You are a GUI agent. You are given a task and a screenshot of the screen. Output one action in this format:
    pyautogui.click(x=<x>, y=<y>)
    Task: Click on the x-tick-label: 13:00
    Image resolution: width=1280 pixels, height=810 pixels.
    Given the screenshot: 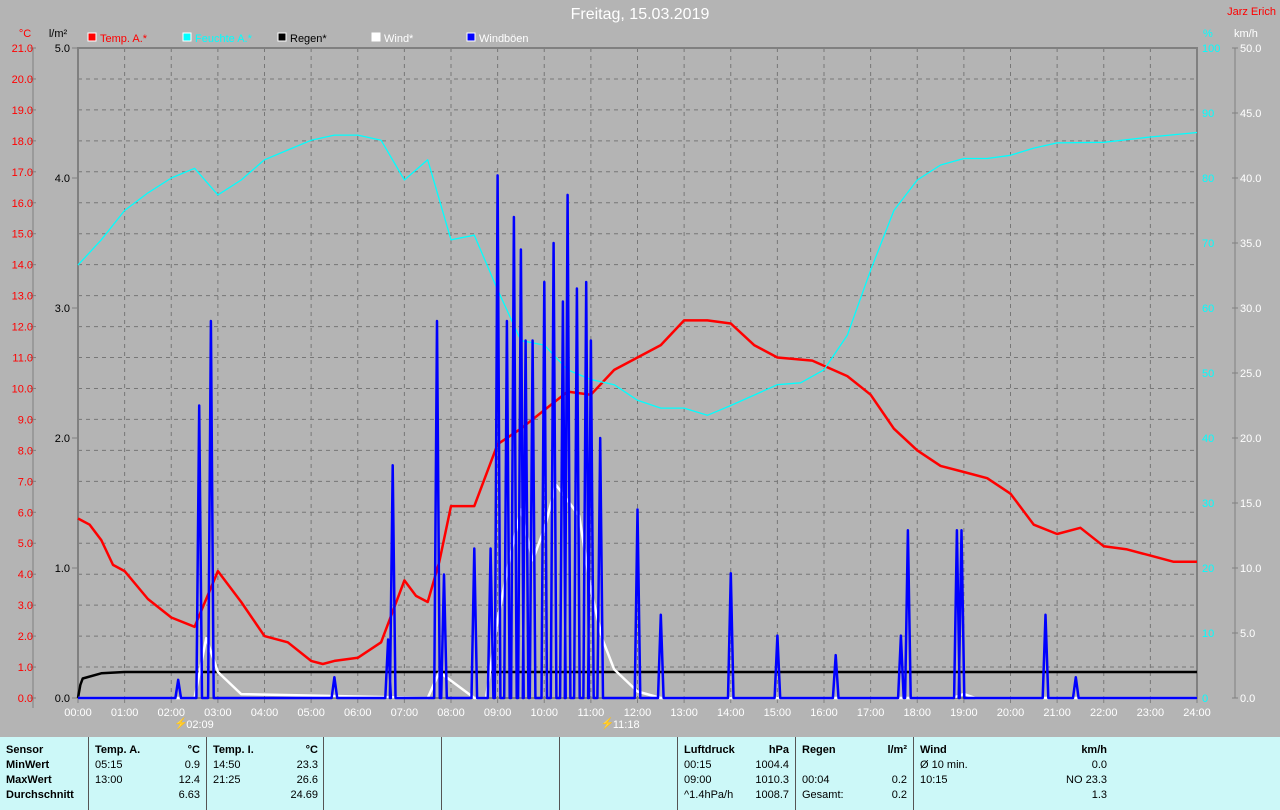 What is the action you would take?
    pyautogui.click(x=684, y=713)
    